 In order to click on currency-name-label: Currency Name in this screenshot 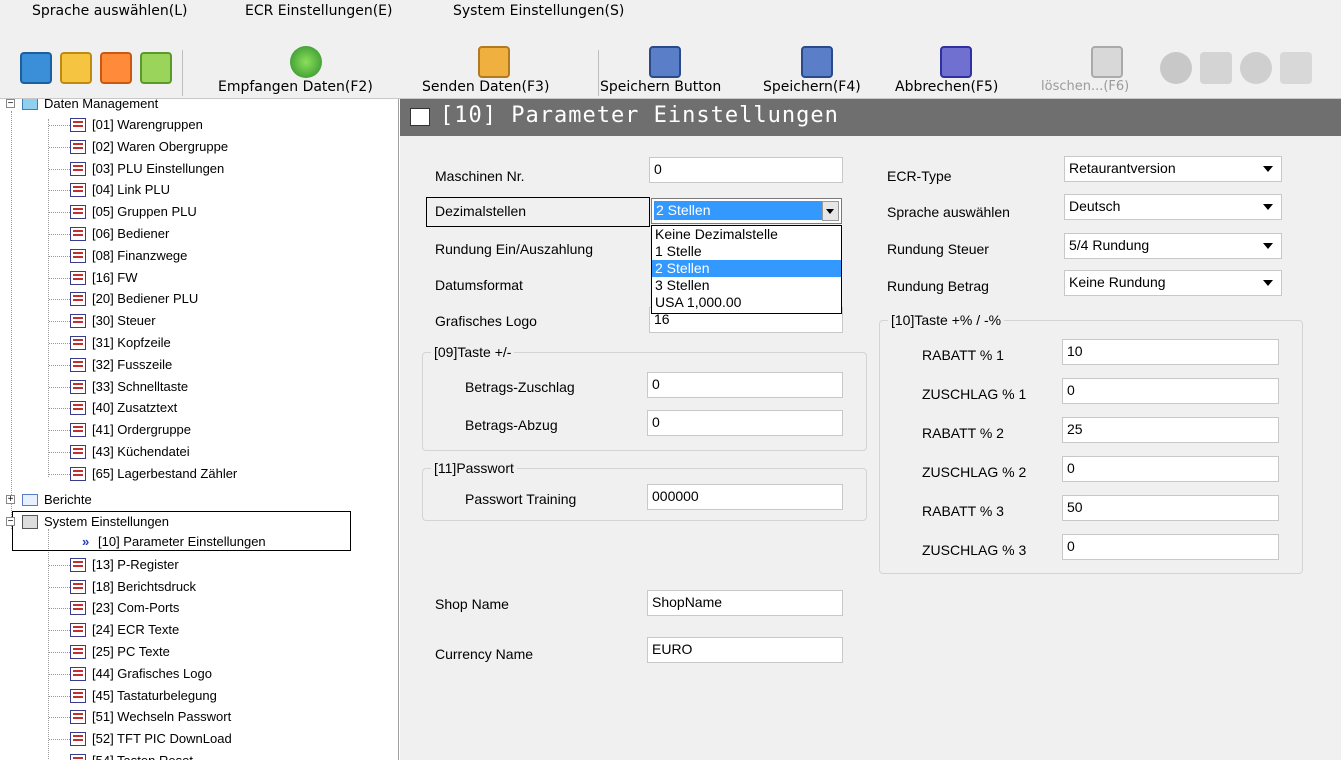, I will do `click(484, 654)`.